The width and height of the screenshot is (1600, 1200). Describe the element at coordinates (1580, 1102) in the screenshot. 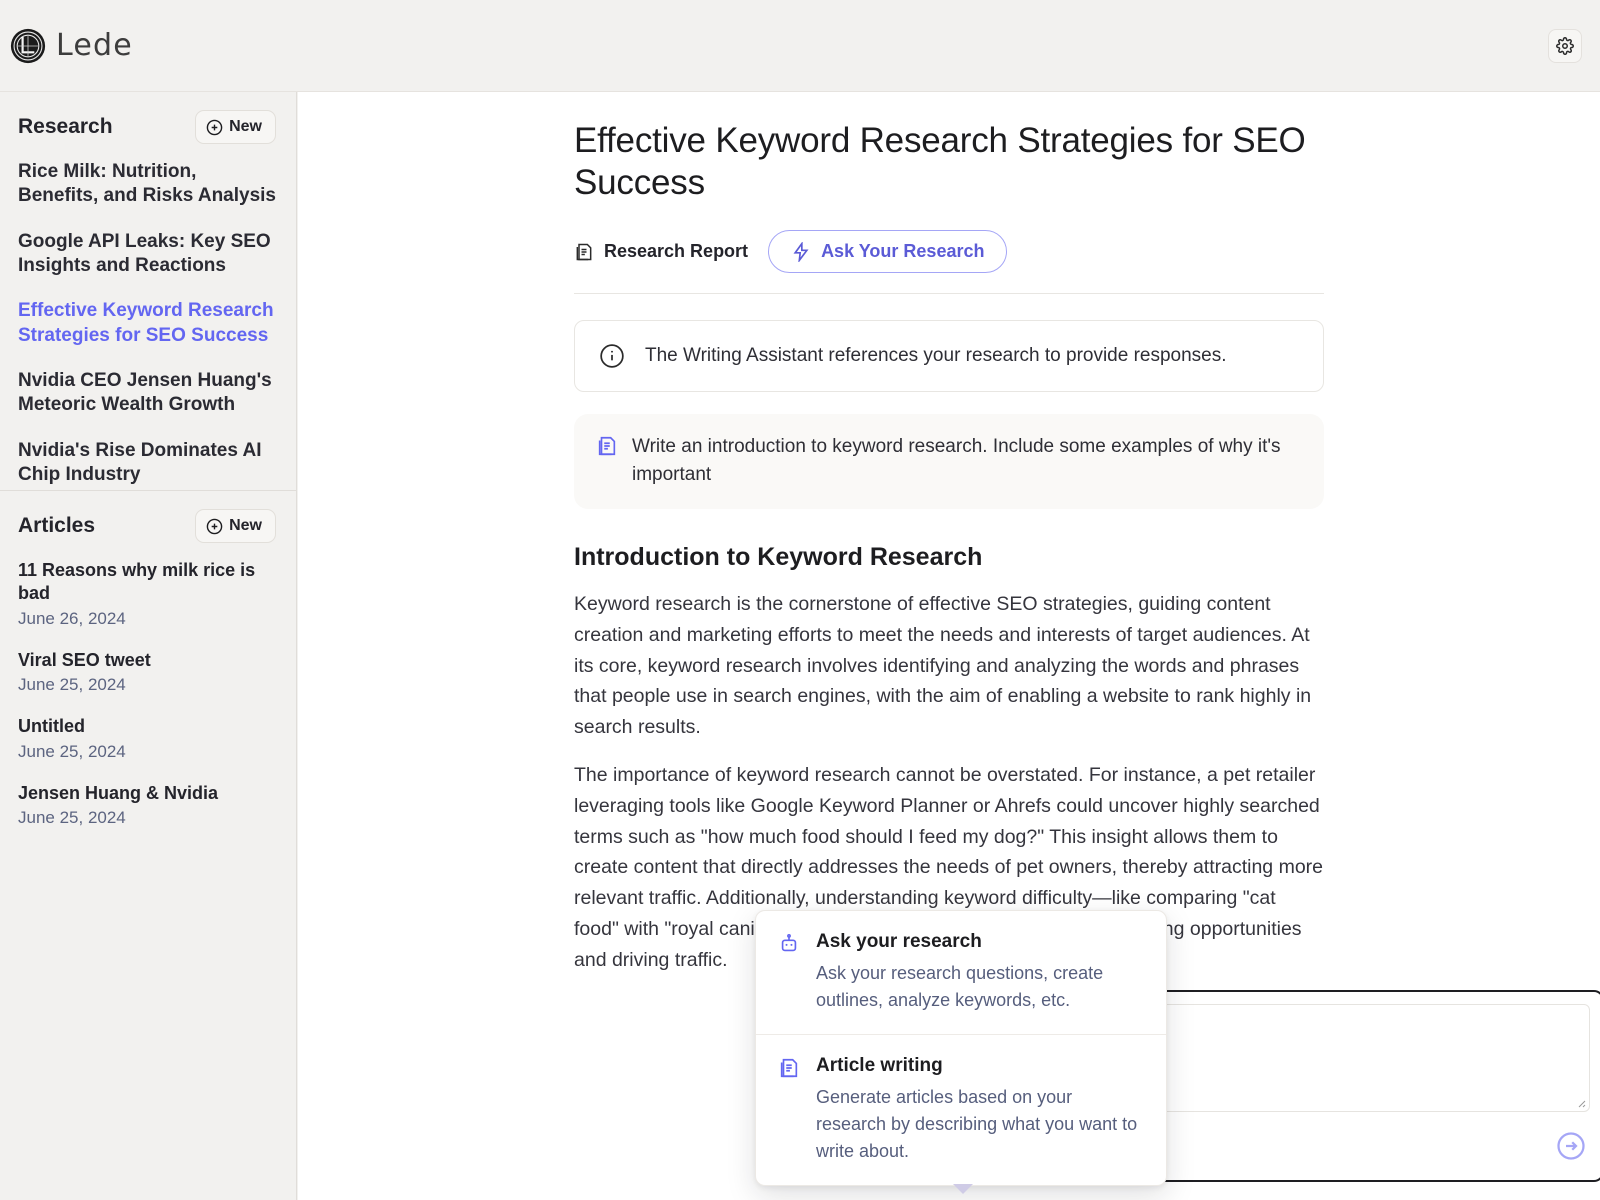

I see `resize-grip-icon` at that location.